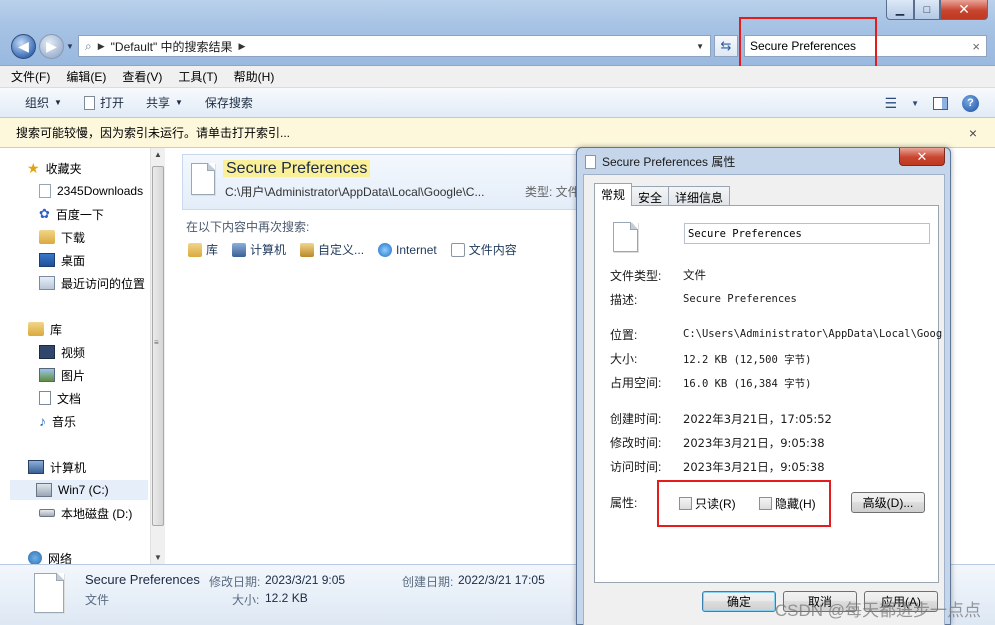 This screenshot has height=625, width=995. What do you see at coordinates (158, 154) in the screenshot?
I see `scroll-up-arrow-icon: ▲` at bounding box center [158, 154].